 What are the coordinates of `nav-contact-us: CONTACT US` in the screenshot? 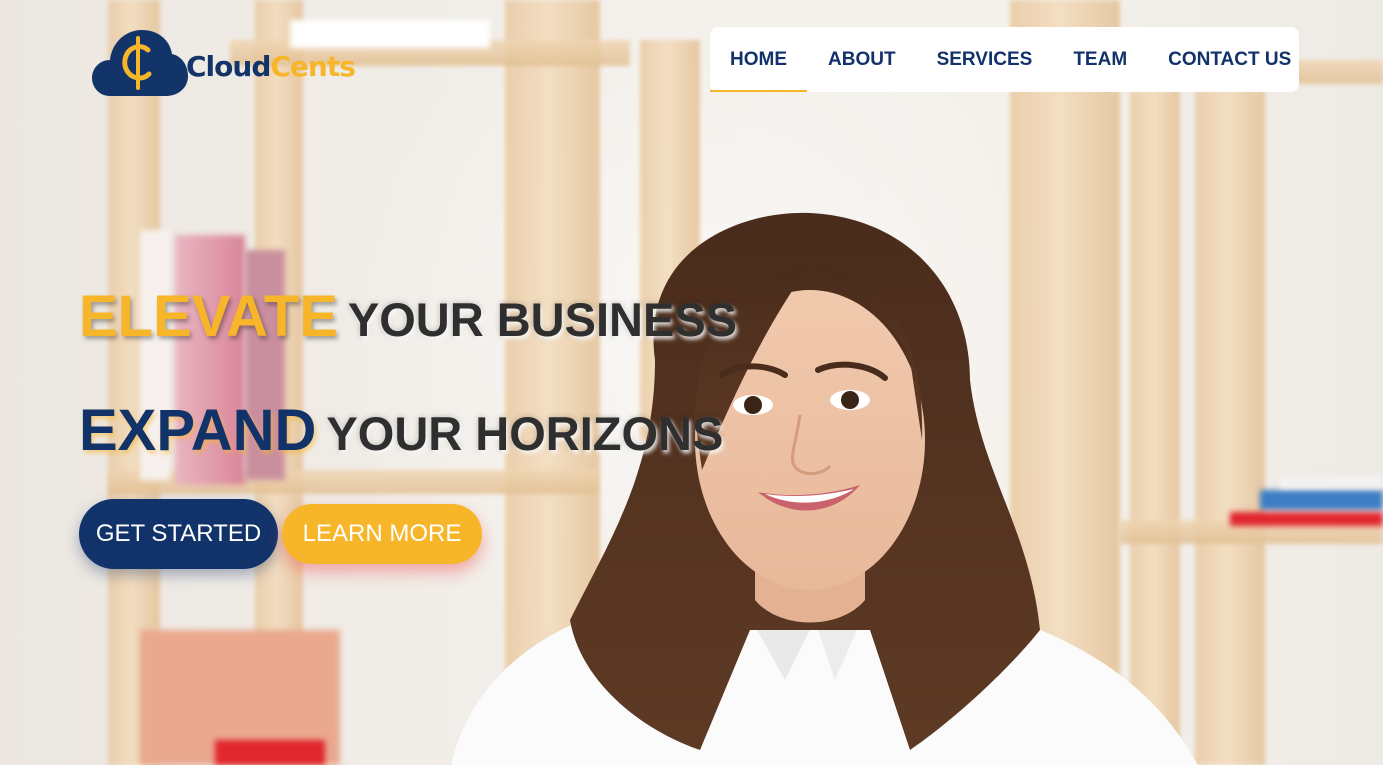 It's located at (1229, 59).